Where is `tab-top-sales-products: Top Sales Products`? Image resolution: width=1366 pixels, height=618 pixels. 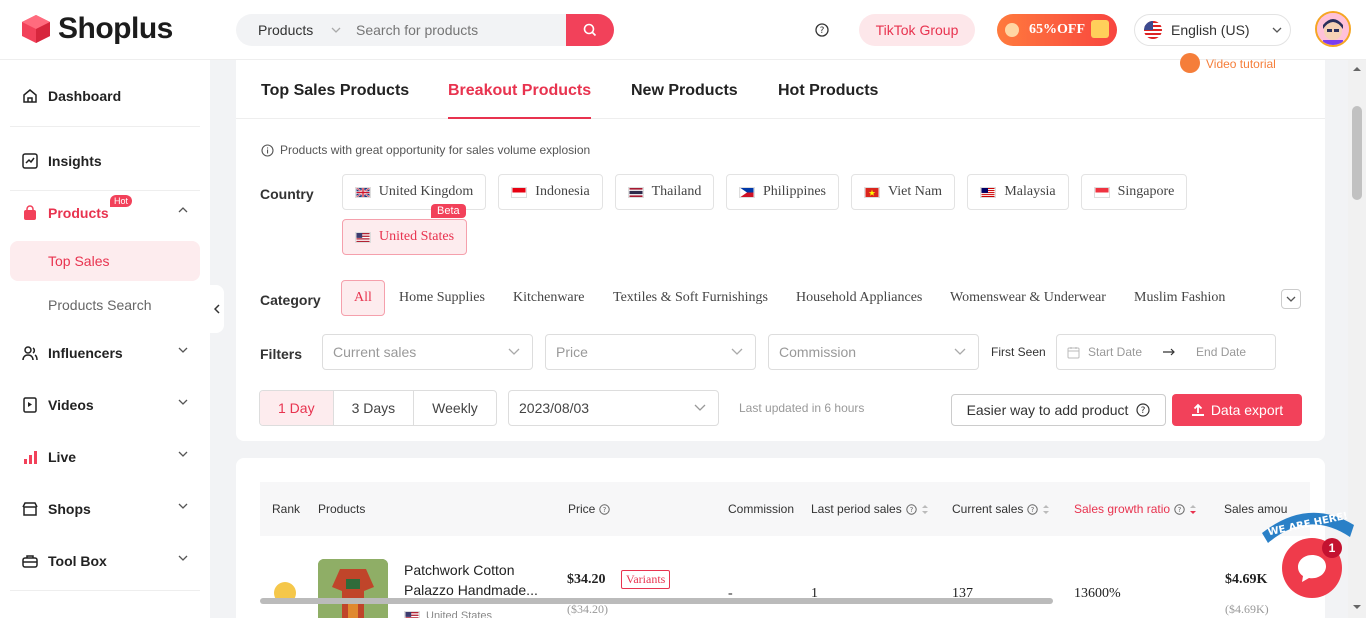 tab-top-sales-products: Top Sales Products is located at coordinates (335, 91).